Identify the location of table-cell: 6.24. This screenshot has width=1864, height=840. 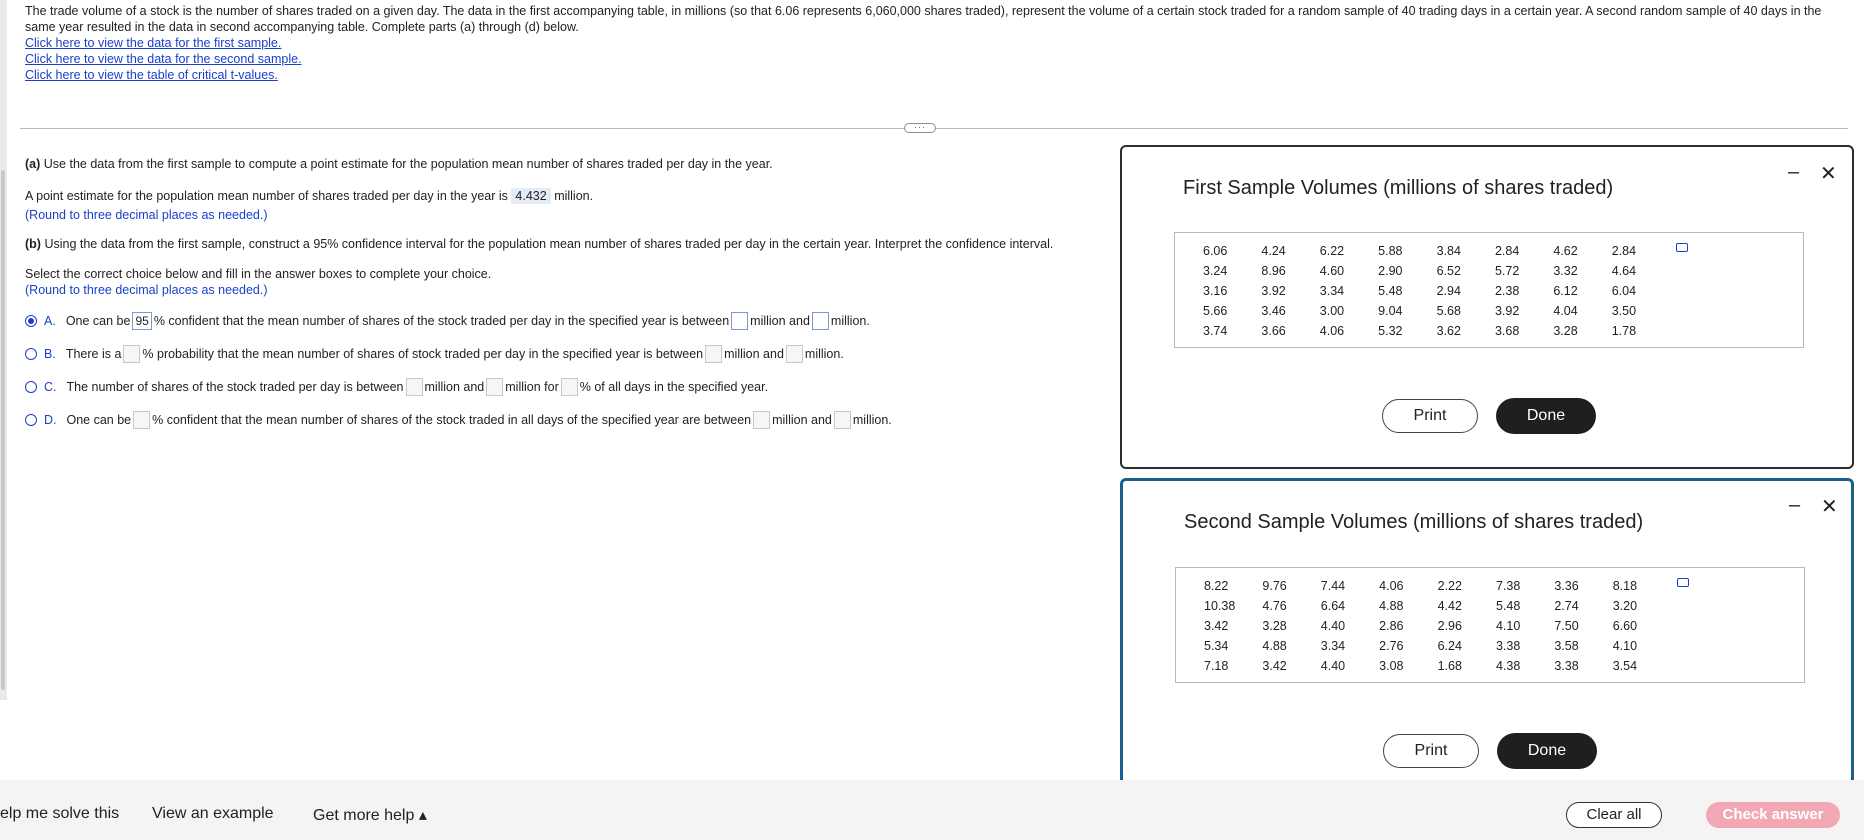
(1449, 646).